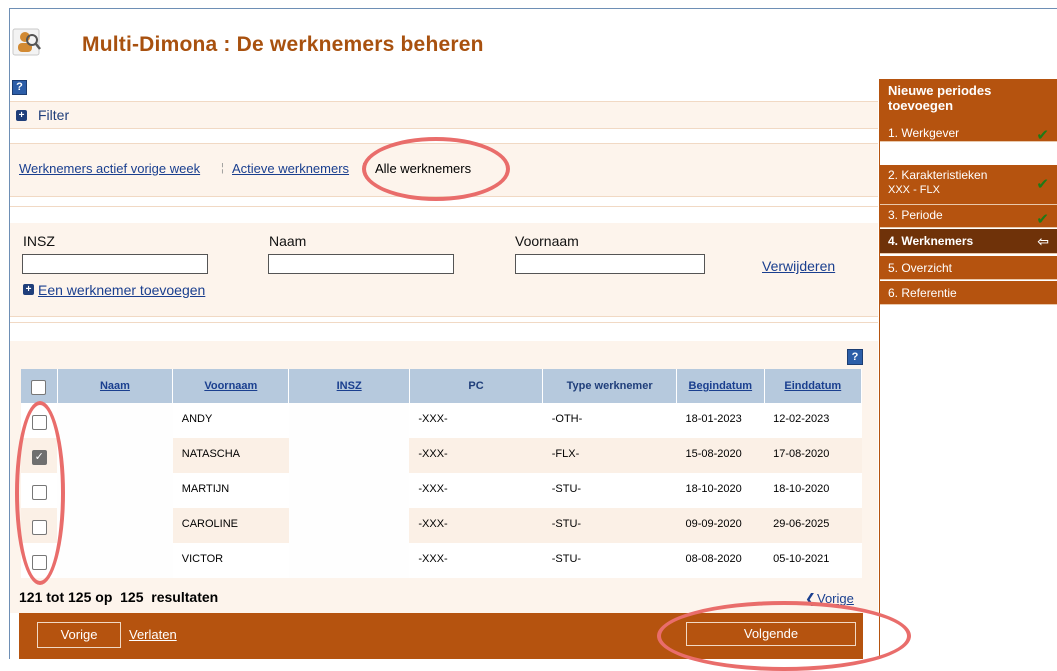 This screenshot has width=1057, height=671. I want to click on type-cell: -FLX-, so click(609, 455).